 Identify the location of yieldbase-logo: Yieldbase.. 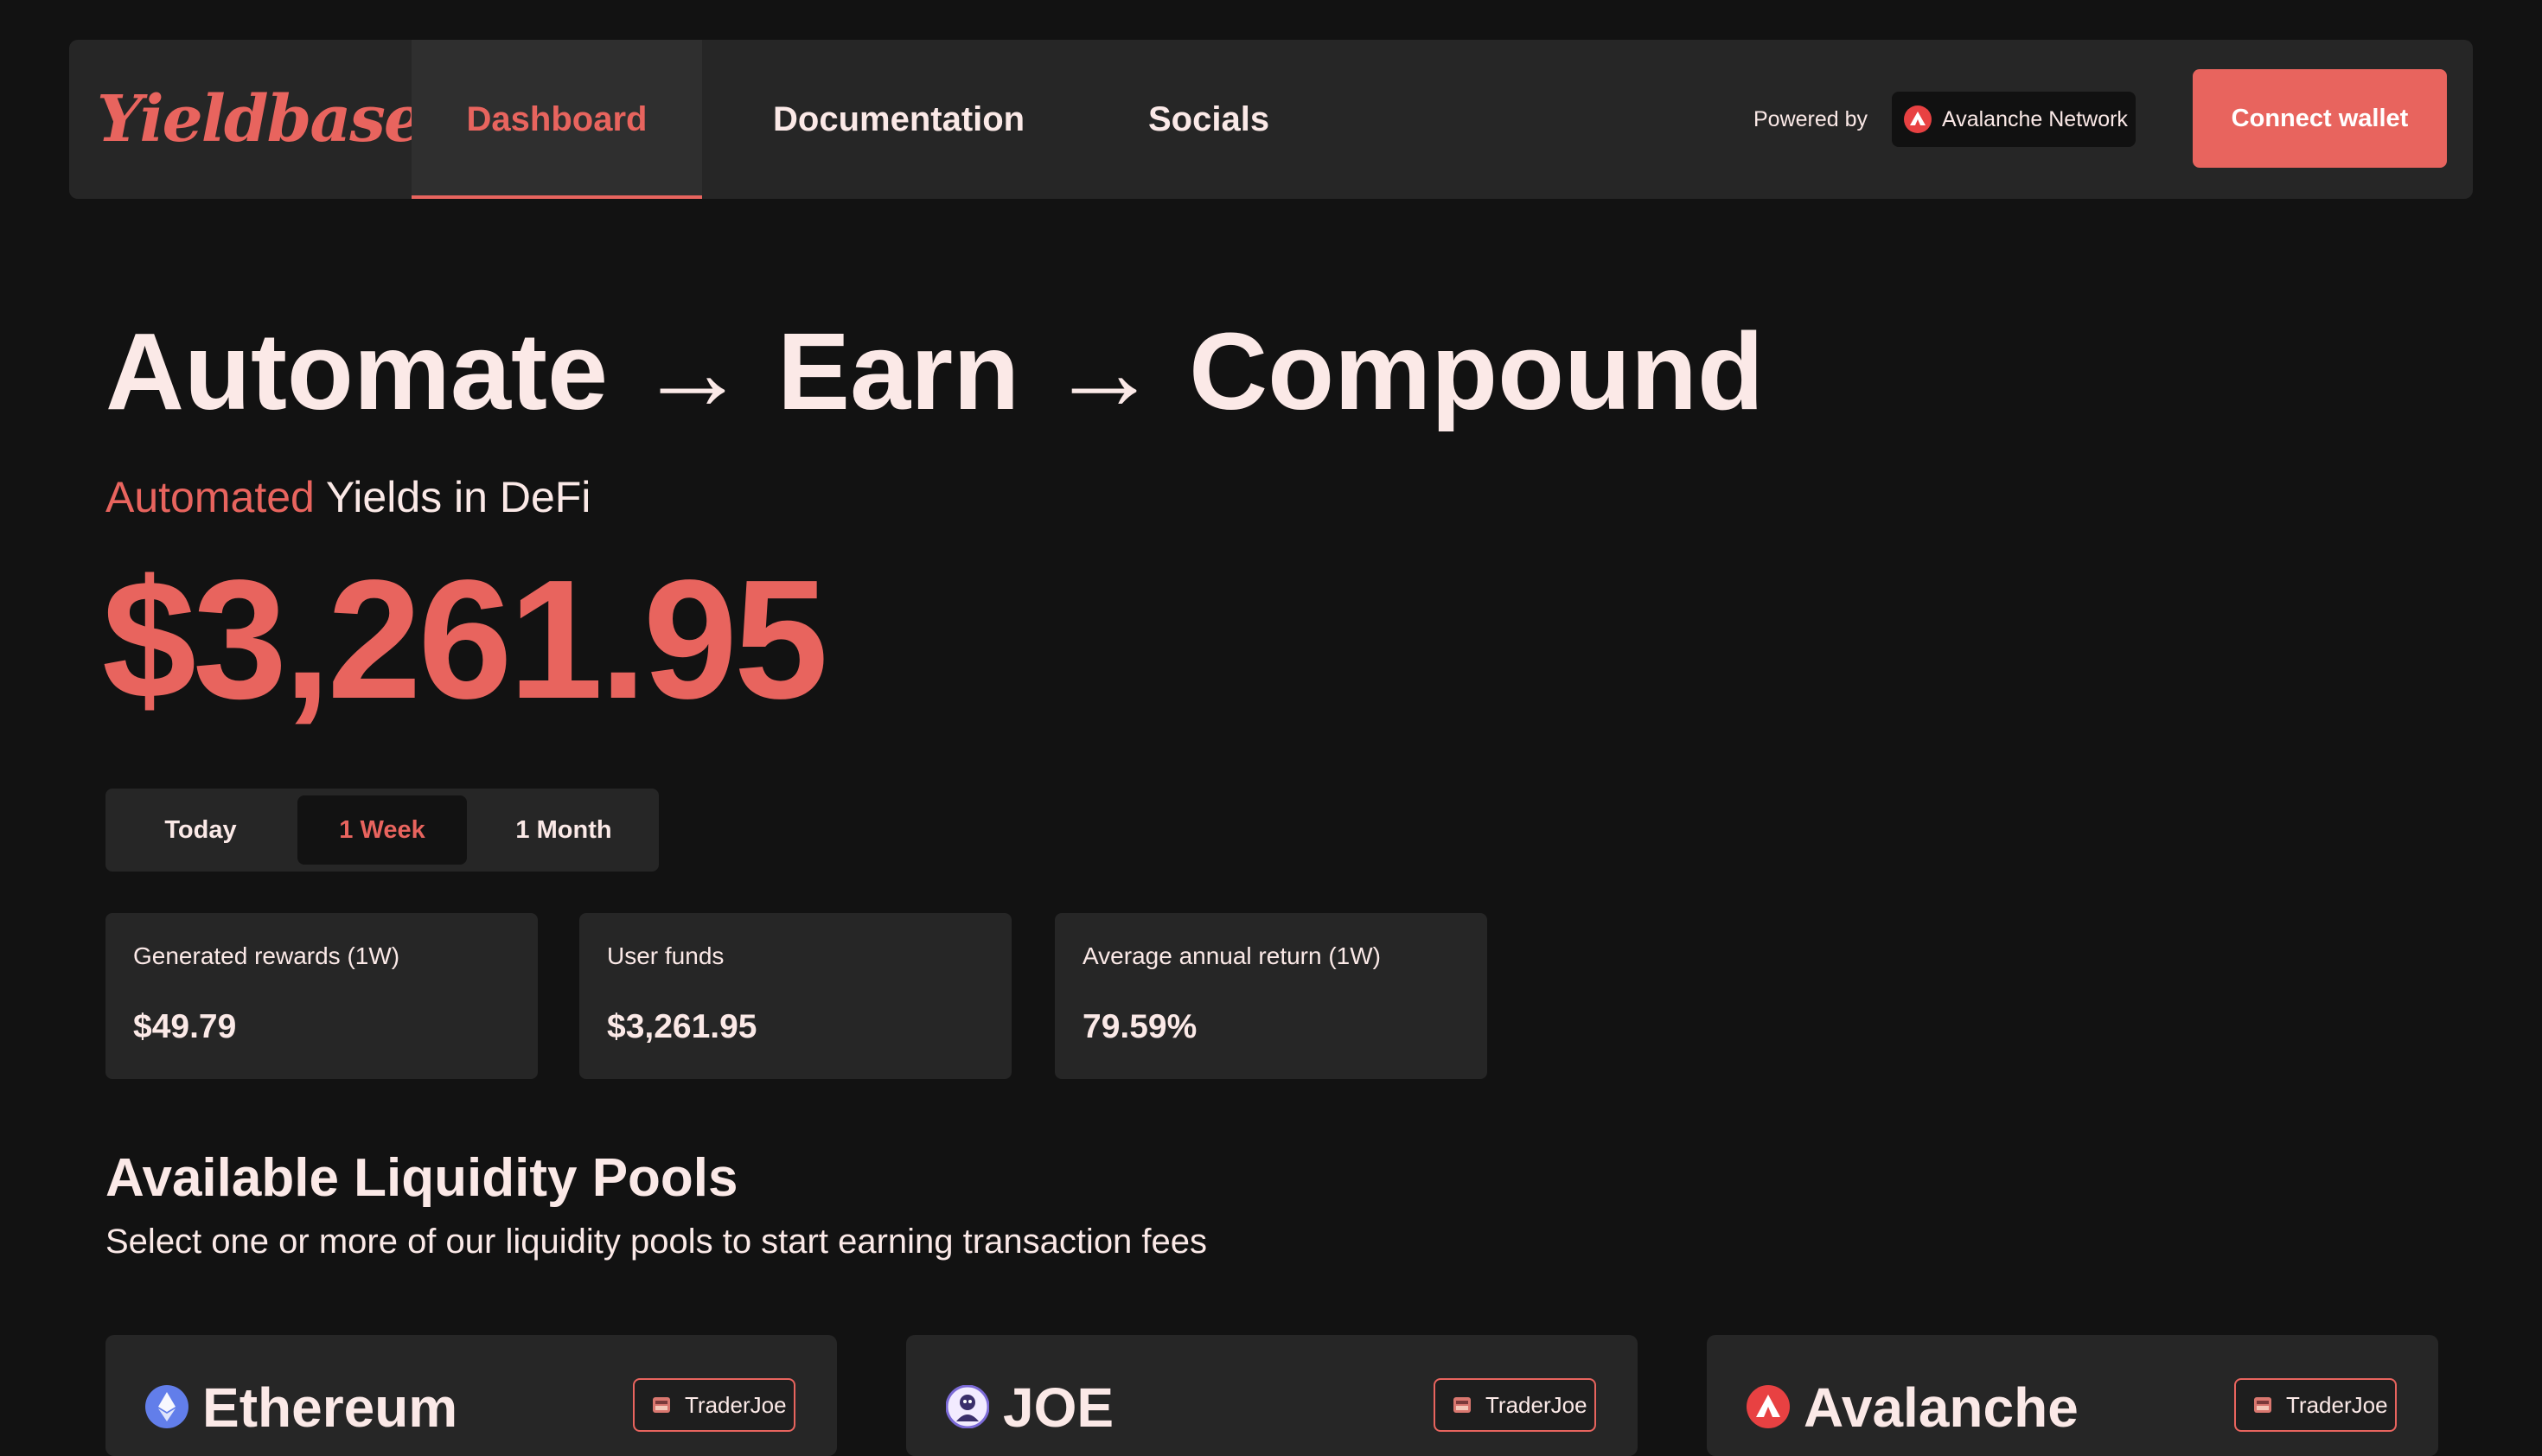
(271, 119).